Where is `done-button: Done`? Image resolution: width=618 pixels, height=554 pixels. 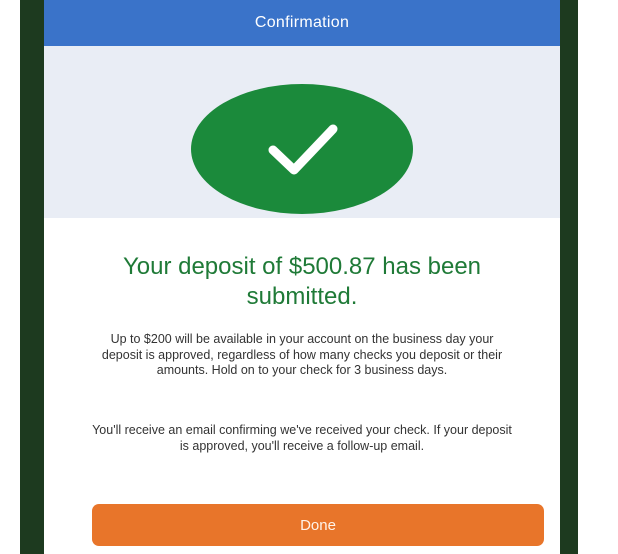 done-button: Done is located at coordinates (318, 525).